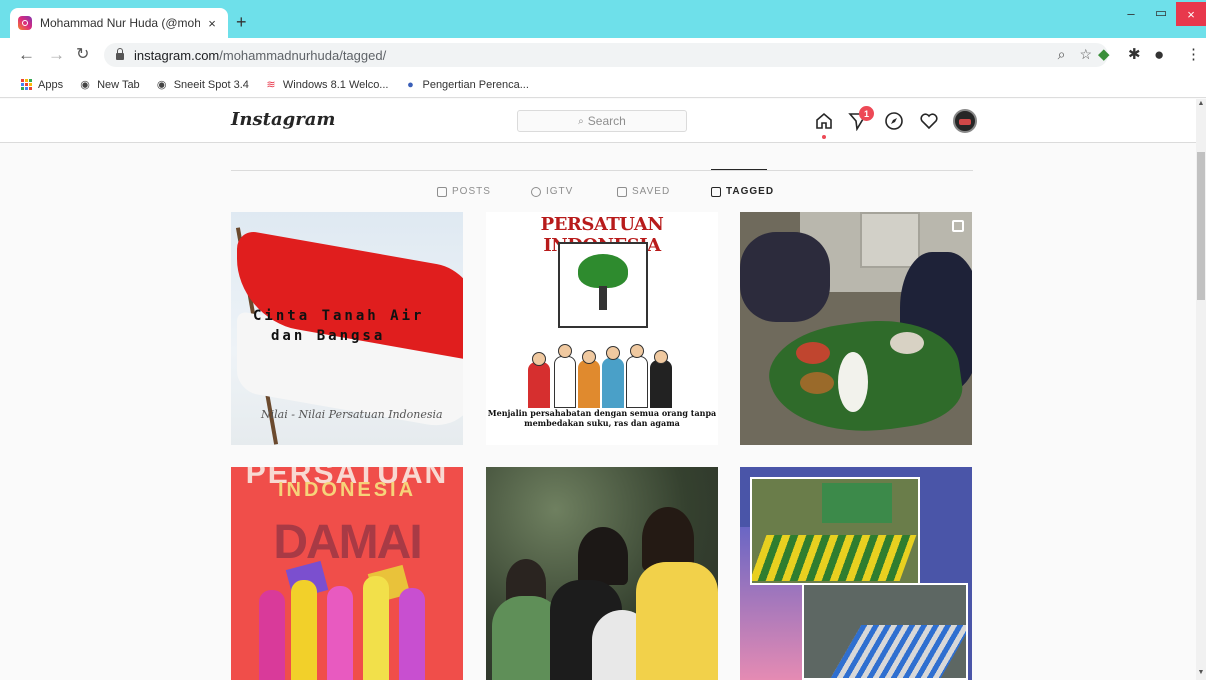 The image size is (1206, 680). What do you see at coordinates (602, 121) in the screenshot?
I see `search-input: ⌕ Search` at bounding box center [602, 121].